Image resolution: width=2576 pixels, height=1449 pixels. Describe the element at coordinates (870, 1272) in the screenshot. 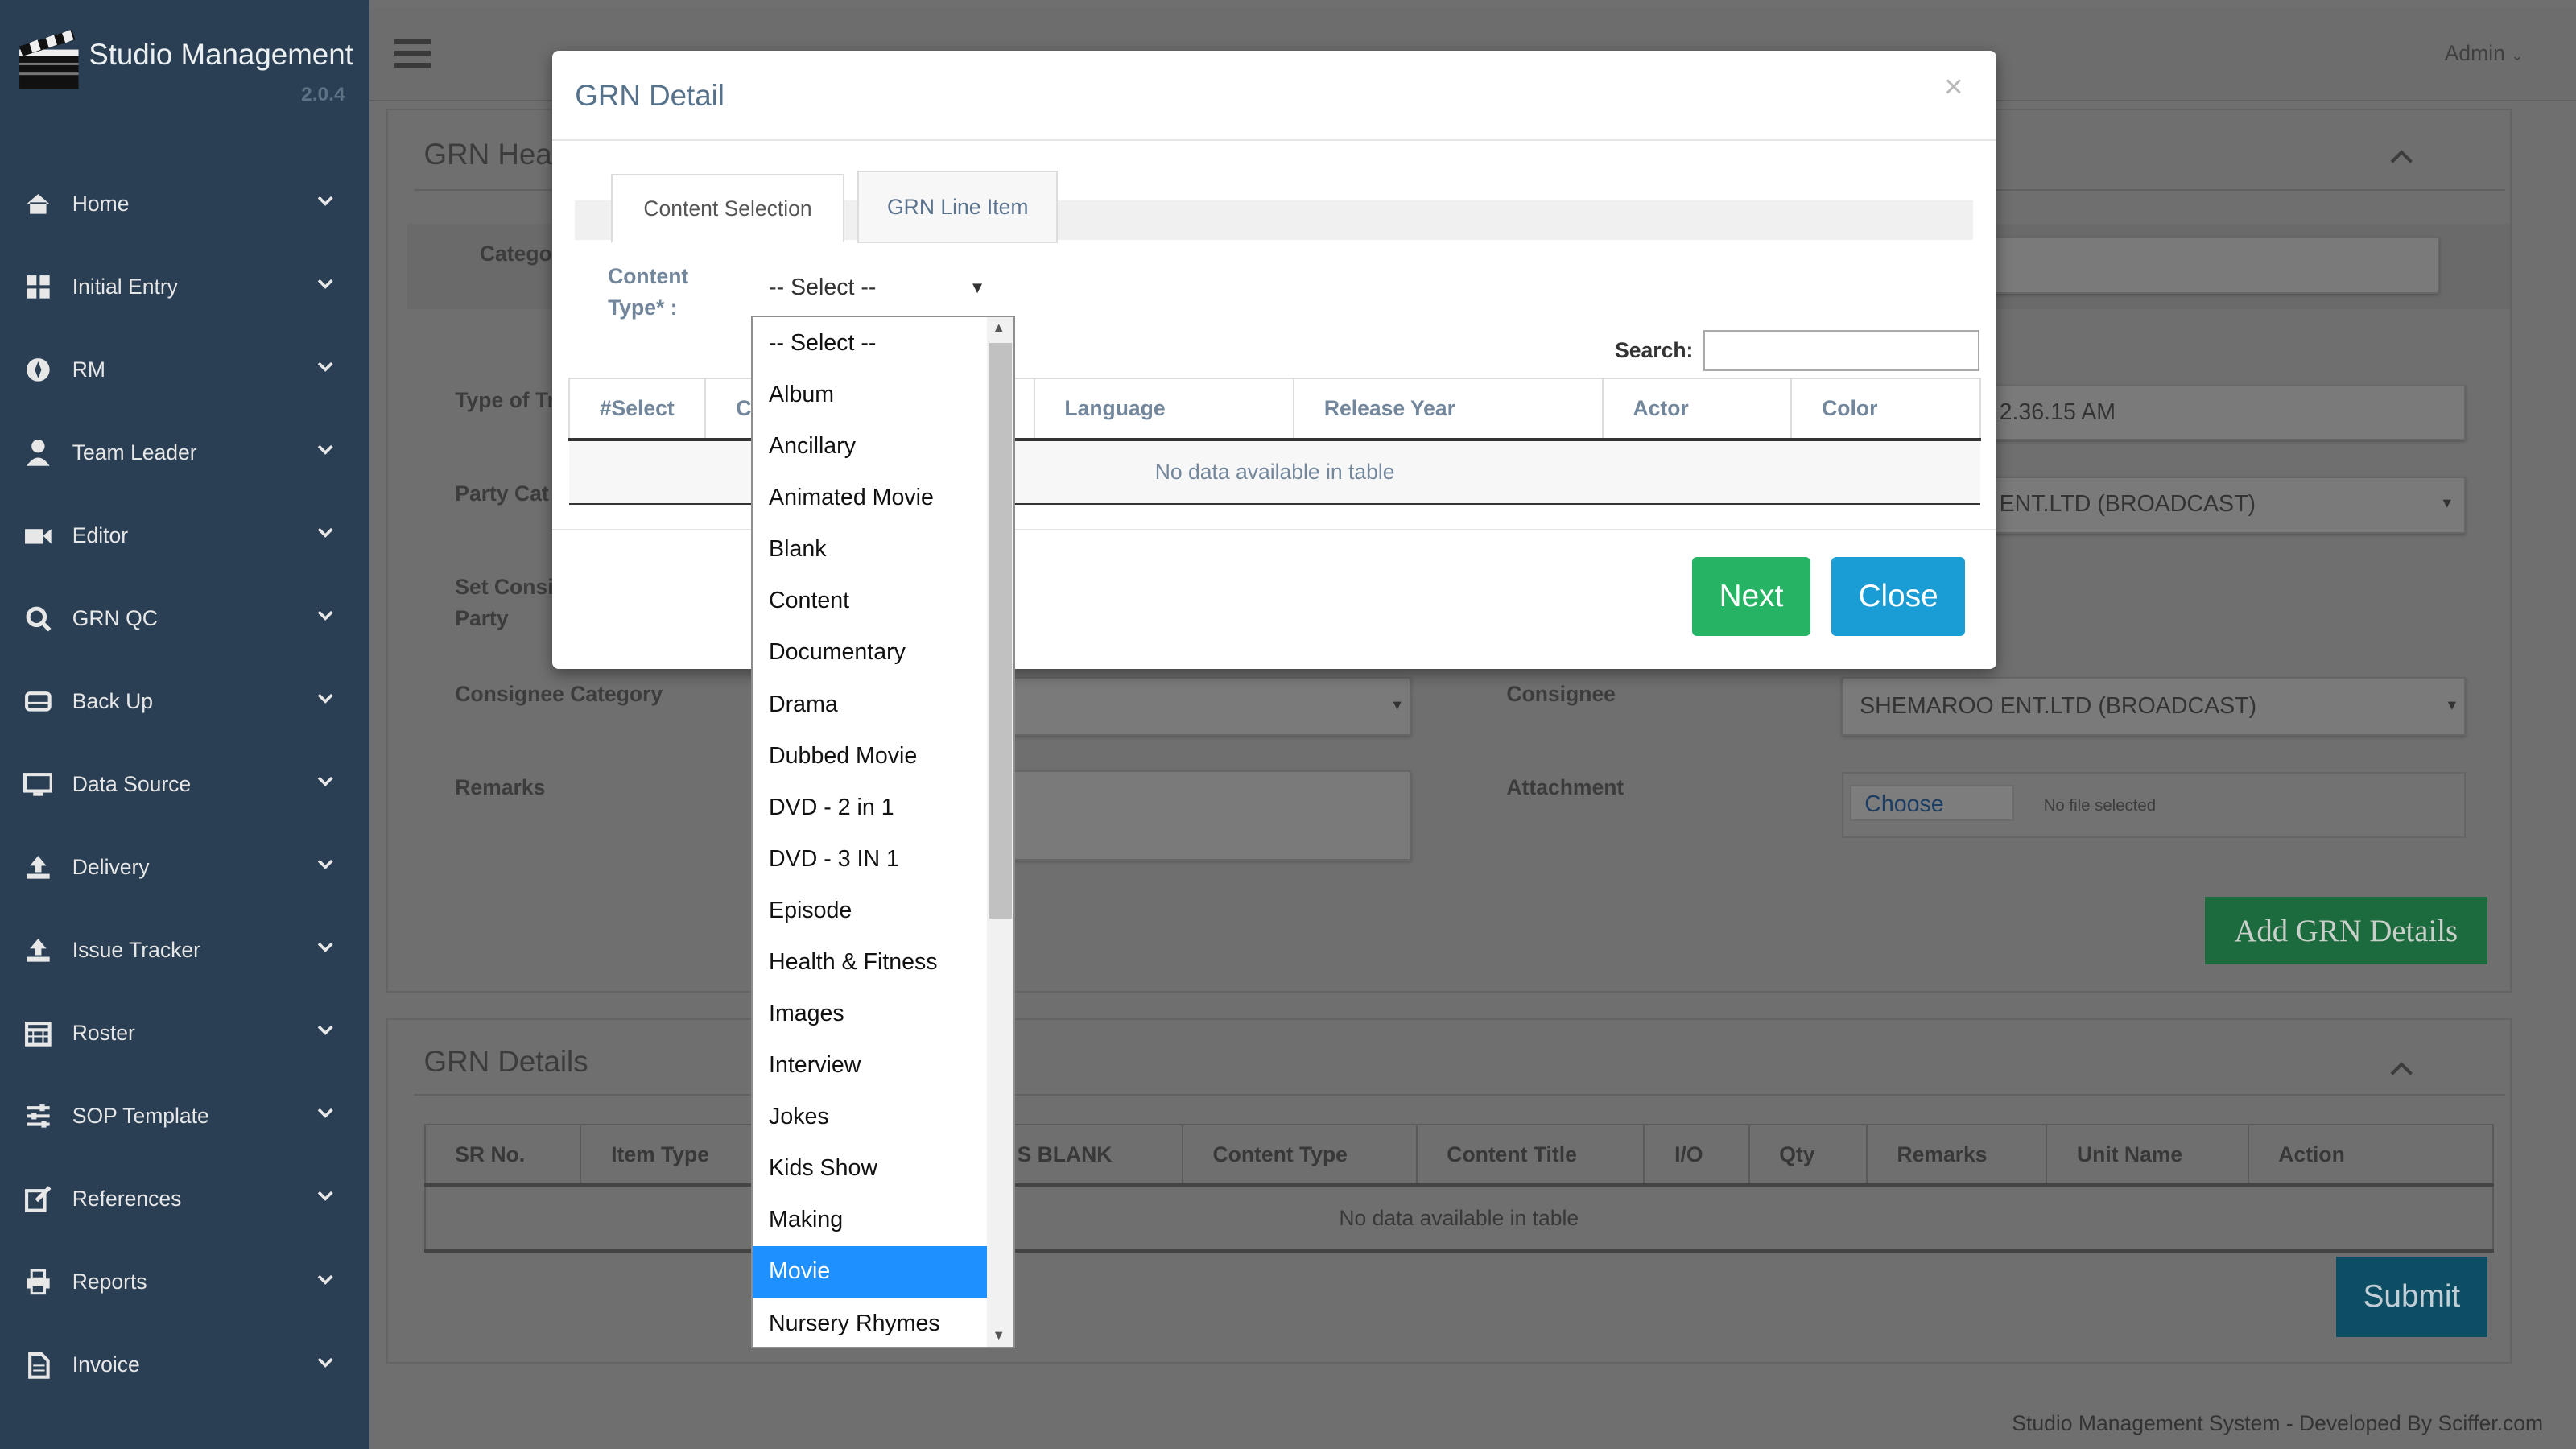

I see `dropdown-option: Movie` at that location.